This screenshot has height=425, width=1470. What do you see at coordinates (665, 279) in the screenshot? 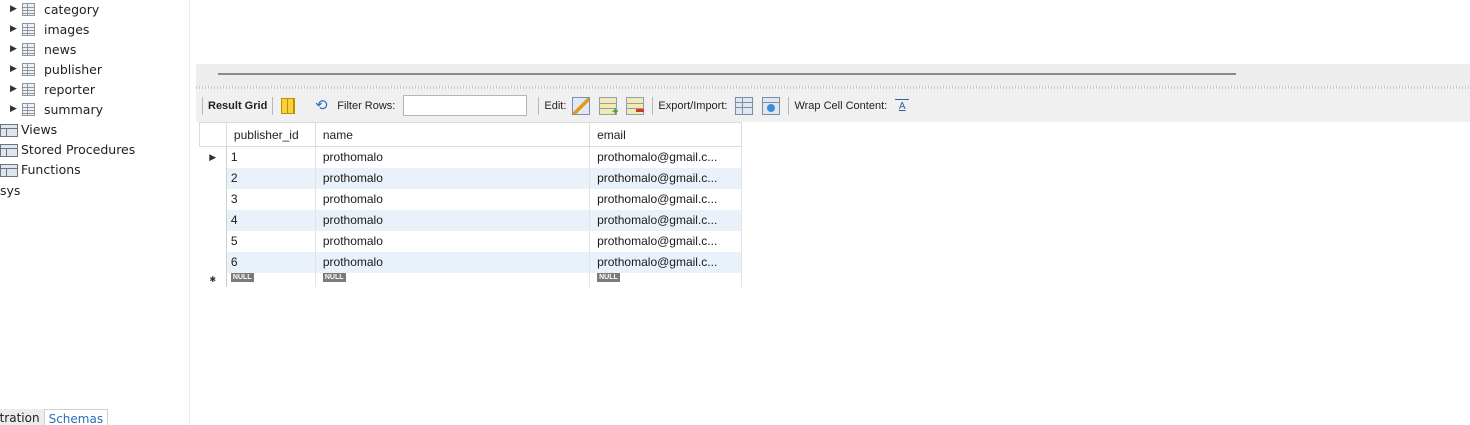
I see `cell-email-null: NULL` at bounding box center [665, 279].